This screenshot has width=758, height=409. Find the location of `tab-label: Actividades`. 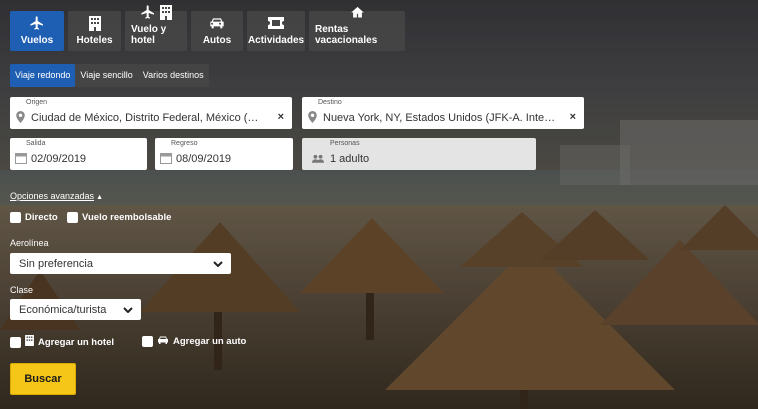

tab-label: Actividades is located at coordinates (276, 40).